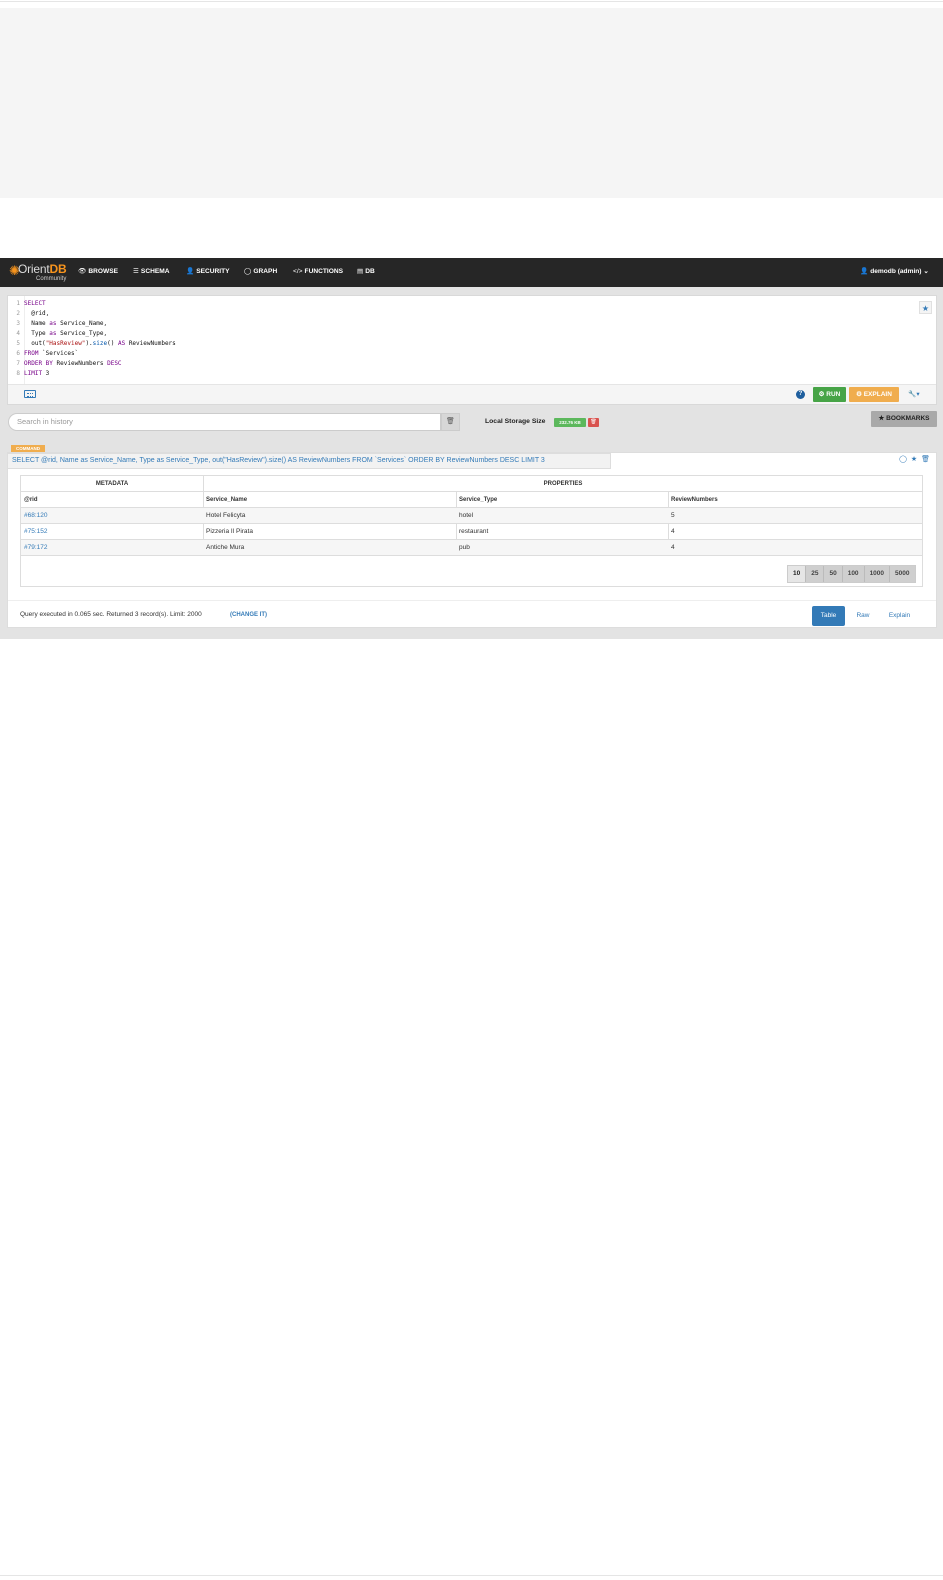 This screenshot has height=1580, width=943. I want to click on bookmark-star-icon: ★, so click(925, 307).